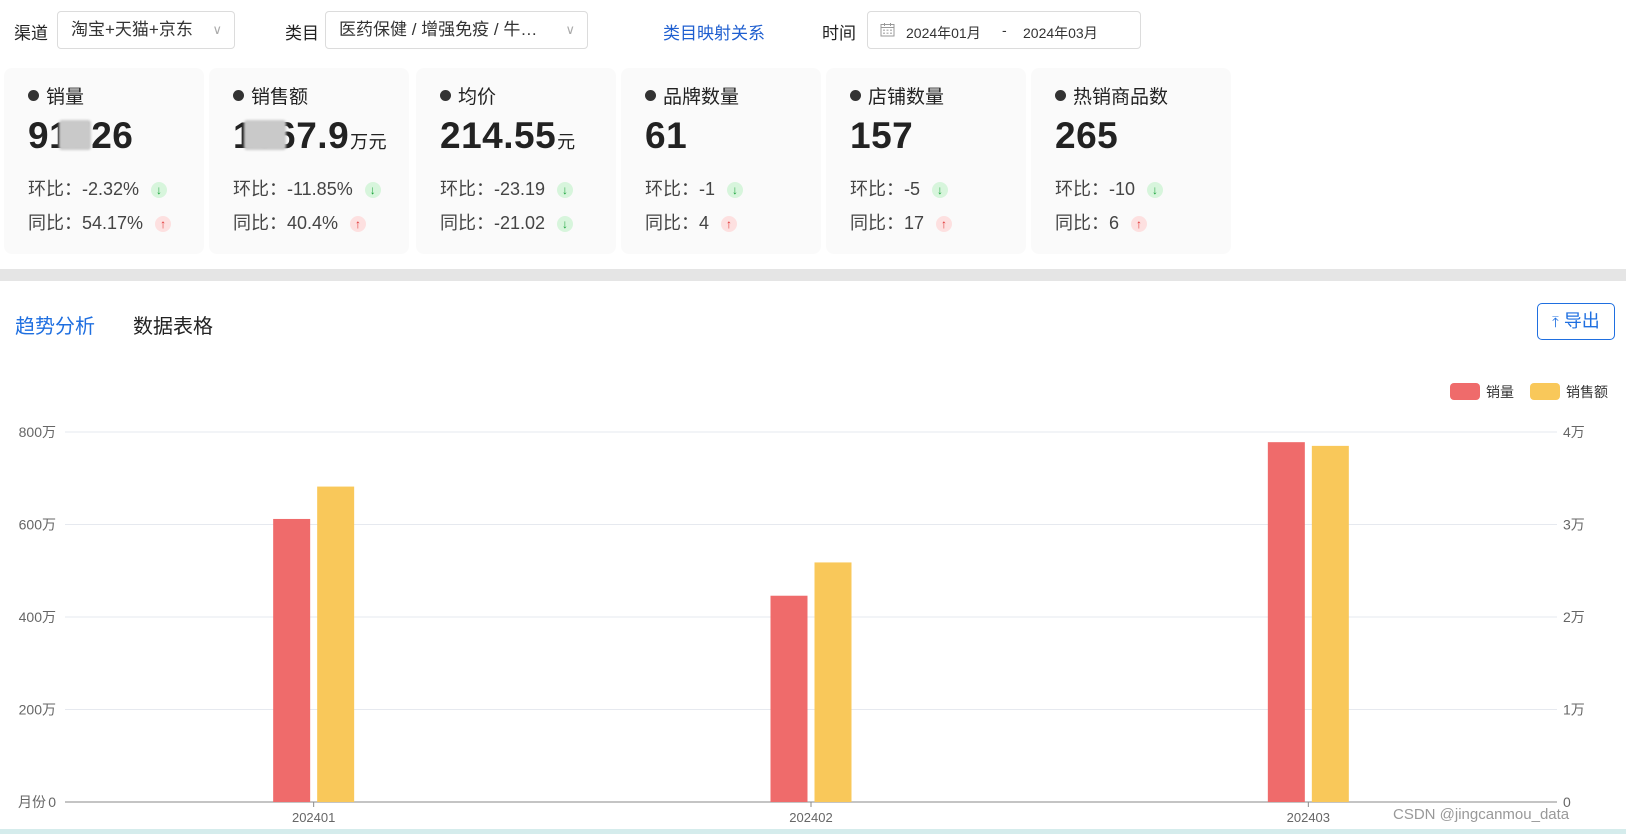 The image size is (1626, 834). Describe the element at coordinates (1574, 710) in the screenshot. I see `right-axis-tick-label: 1万` at that location.